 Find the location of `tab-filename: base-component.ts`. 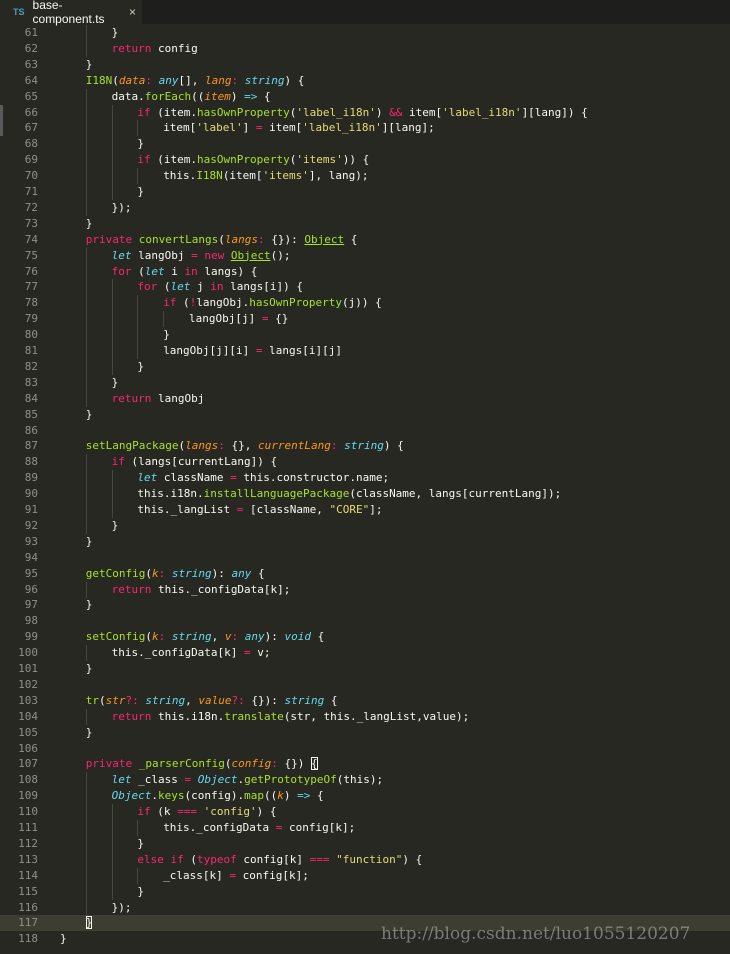

tab-filename: base-component.ts is located at coordinates (68, 13).